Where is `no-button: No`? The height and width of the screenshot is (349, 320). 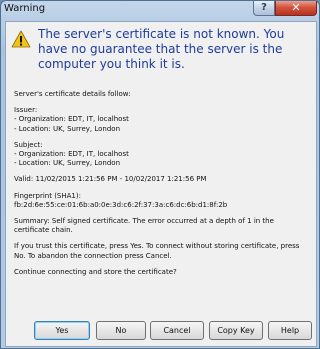
no-button: No is located at coordinates (121, 330).